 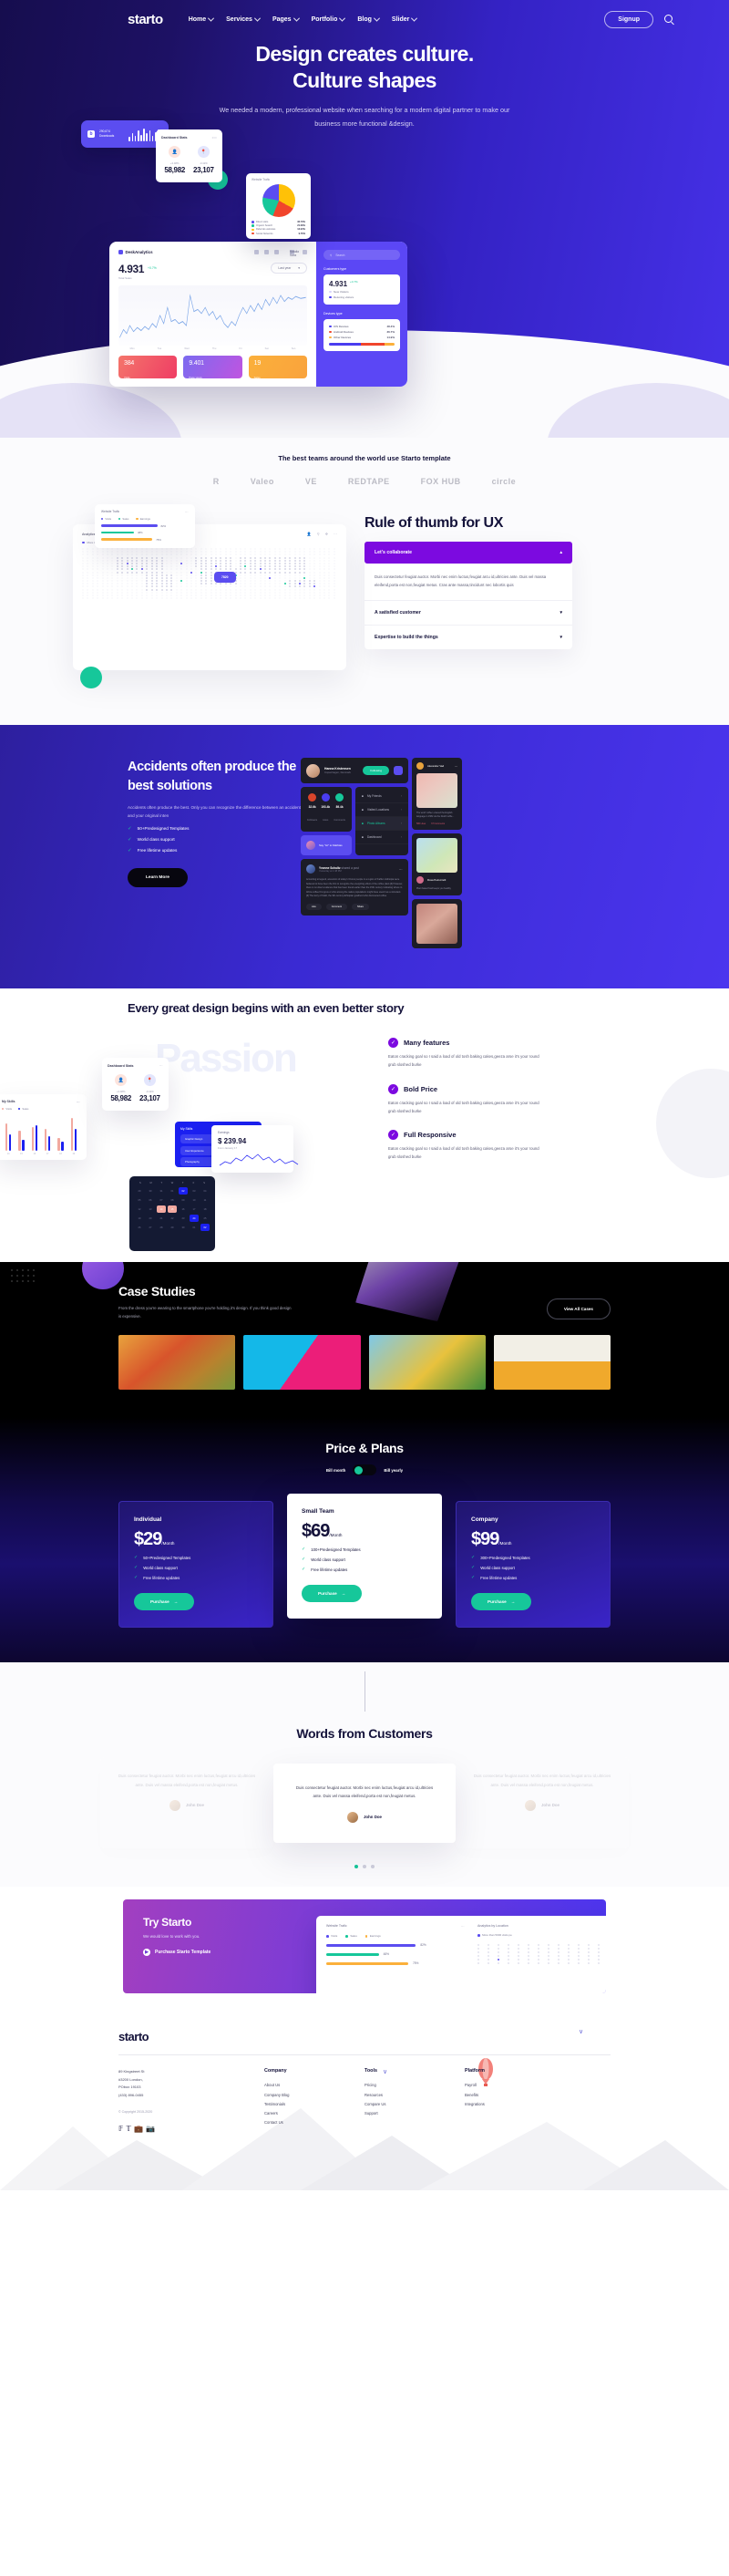 What do you see at coordinates (468, 612) in the screenshot?
I see `accordion-item: A satisfied customer ▾` at bounding box center [468, 612].